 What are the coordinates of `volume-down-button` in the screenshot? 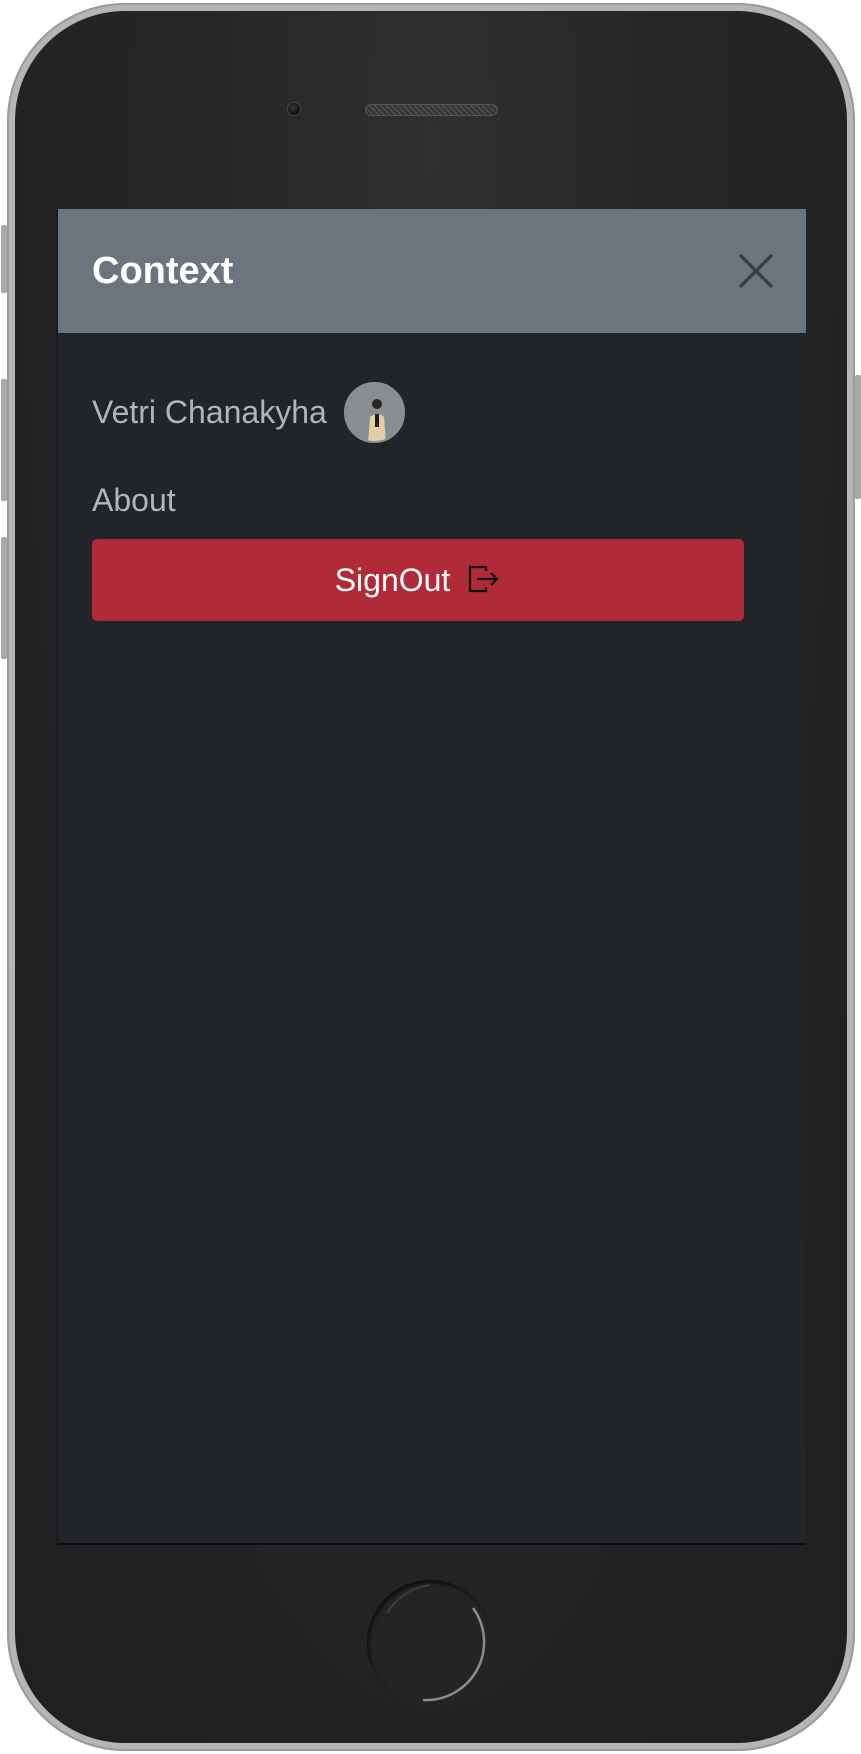 It's located at (4, 598).